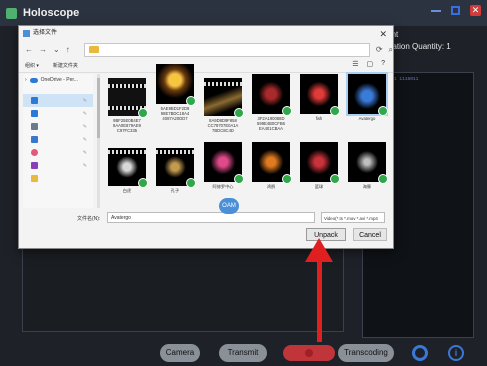 The image size is (487, 366). What do you see at coordinates (34, 126) in the screenshot?
I see `document-icon` at bounding box center [34, 126].